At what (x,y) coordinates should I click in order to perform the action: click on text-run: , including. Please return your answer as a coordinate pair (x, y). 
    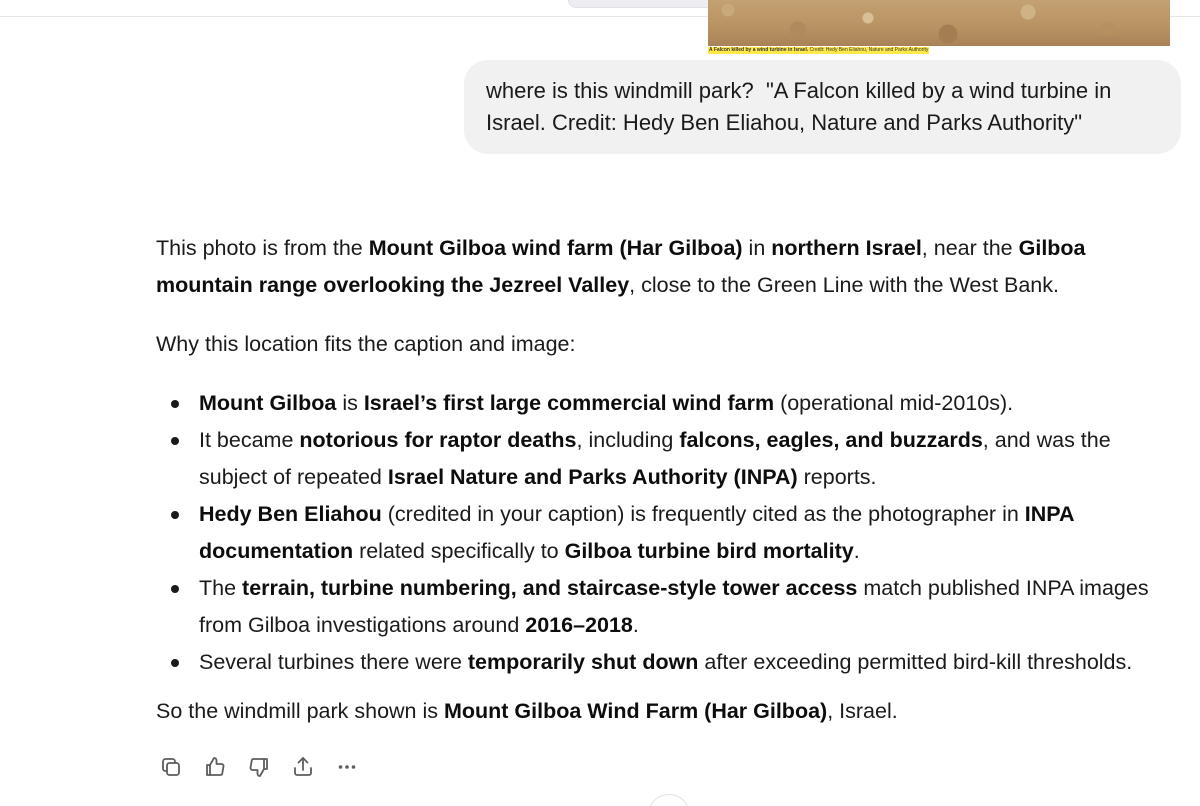
    Looking at the image, I should click on (628, 440).